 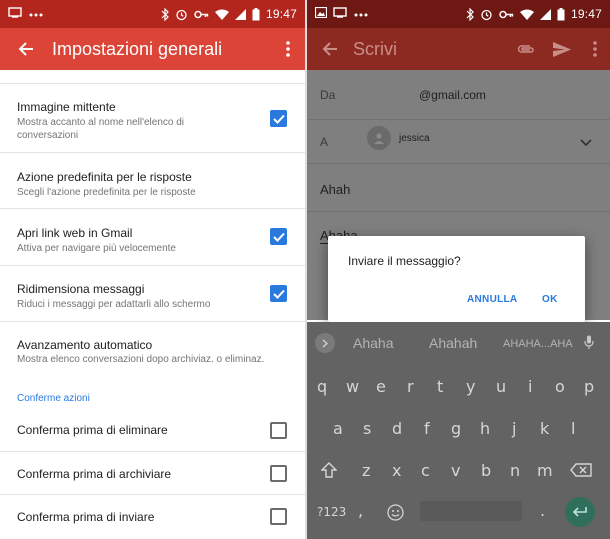 I want to click on key-h: h, so click(x=485, y=428).